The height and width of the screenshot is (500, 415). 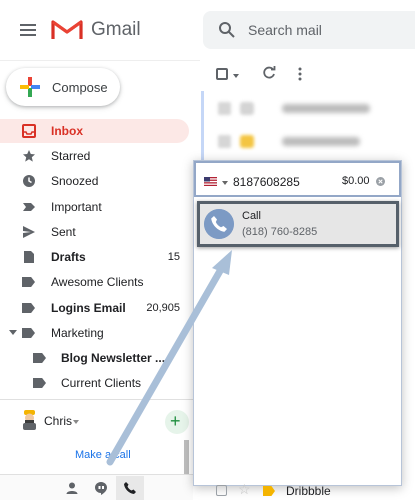 I want to click on status-dropdown-icon, so click(x=76, y=422).